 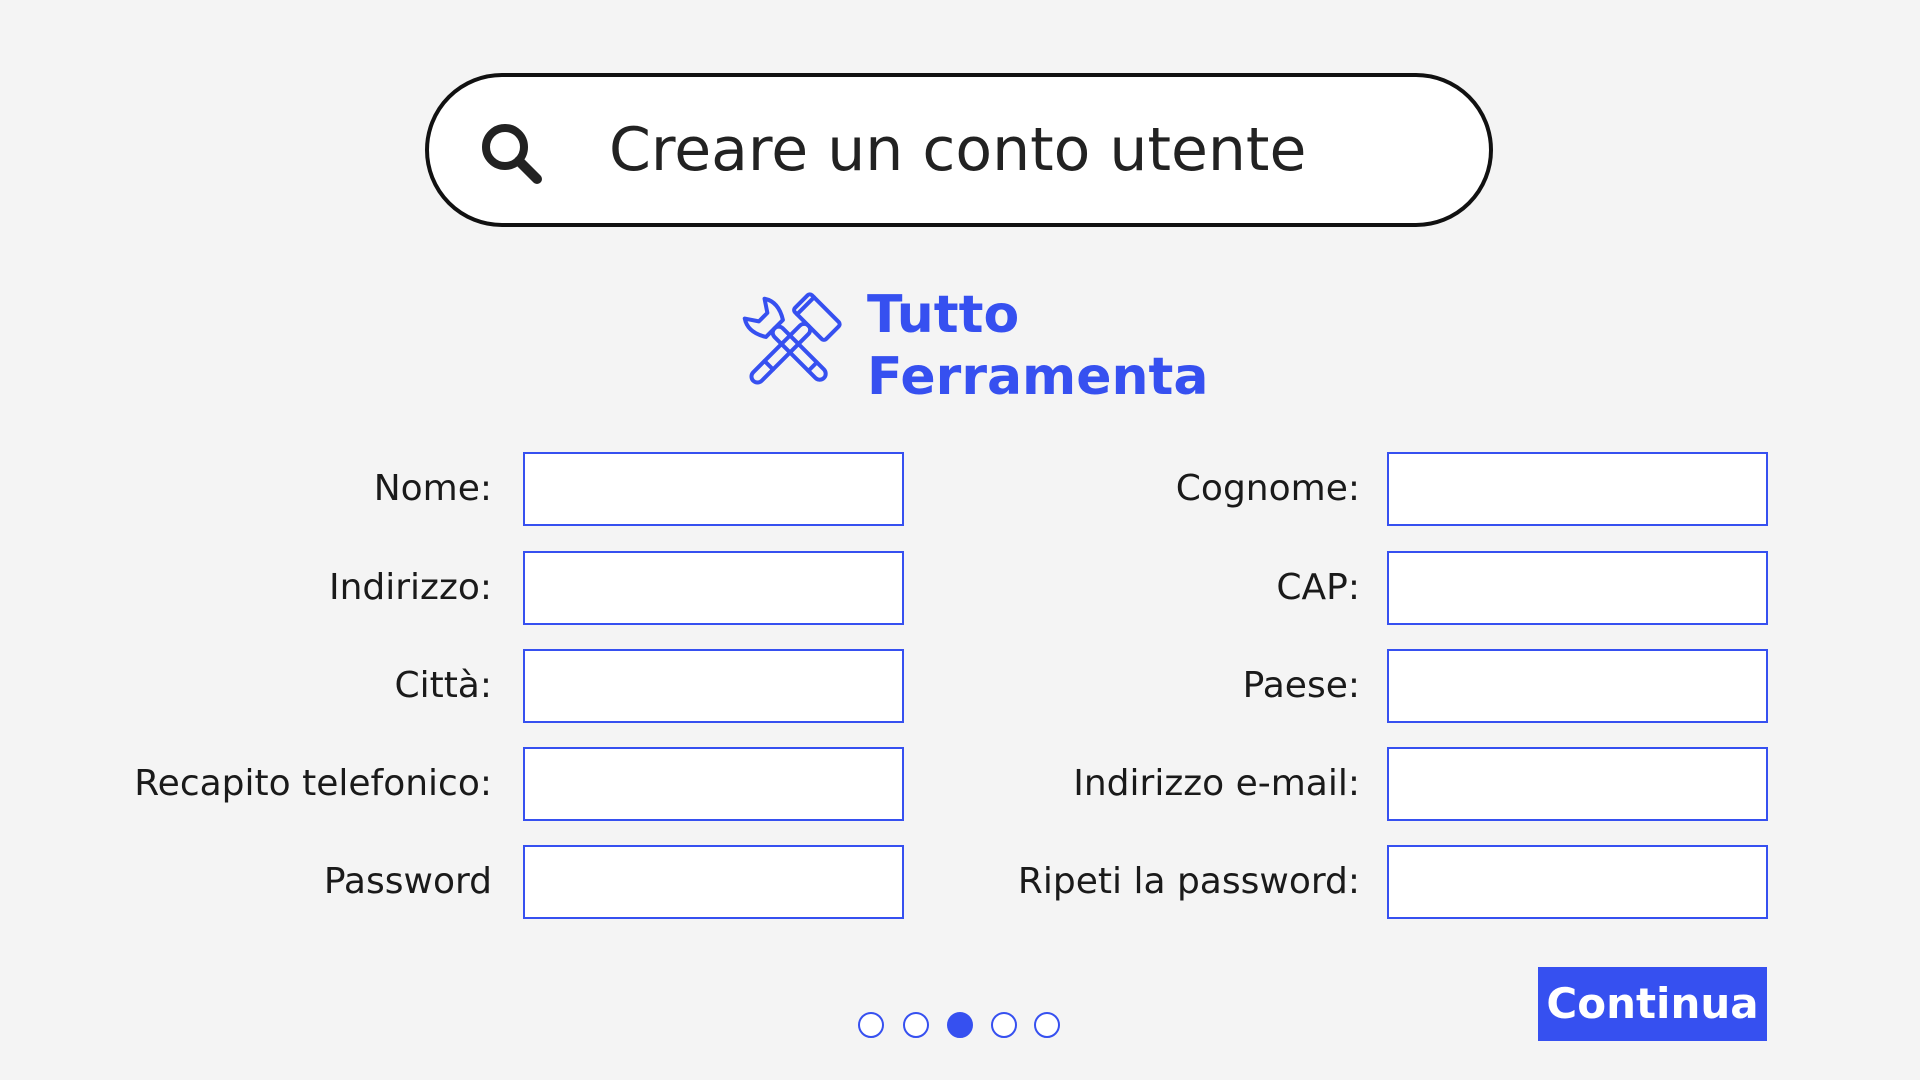 I want to click on password-field, so click(x=713, y=882).